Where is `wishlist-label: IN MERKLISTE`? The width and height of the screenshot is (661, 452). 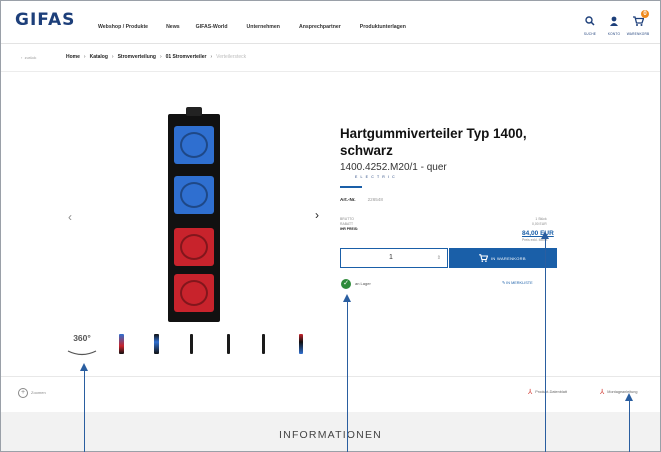
wishlist-label: IN MERKLISTE is located at coordinates (519, 283).